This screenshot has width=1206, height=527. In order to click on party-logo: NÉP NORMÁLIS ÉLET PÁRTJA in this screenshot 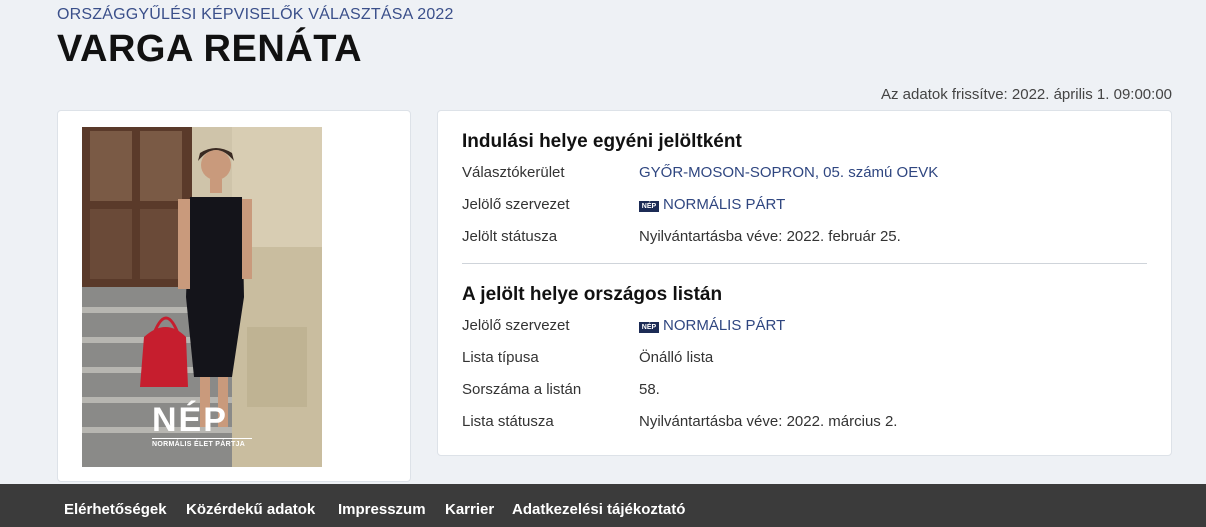, I will do `click(202, 425)`.